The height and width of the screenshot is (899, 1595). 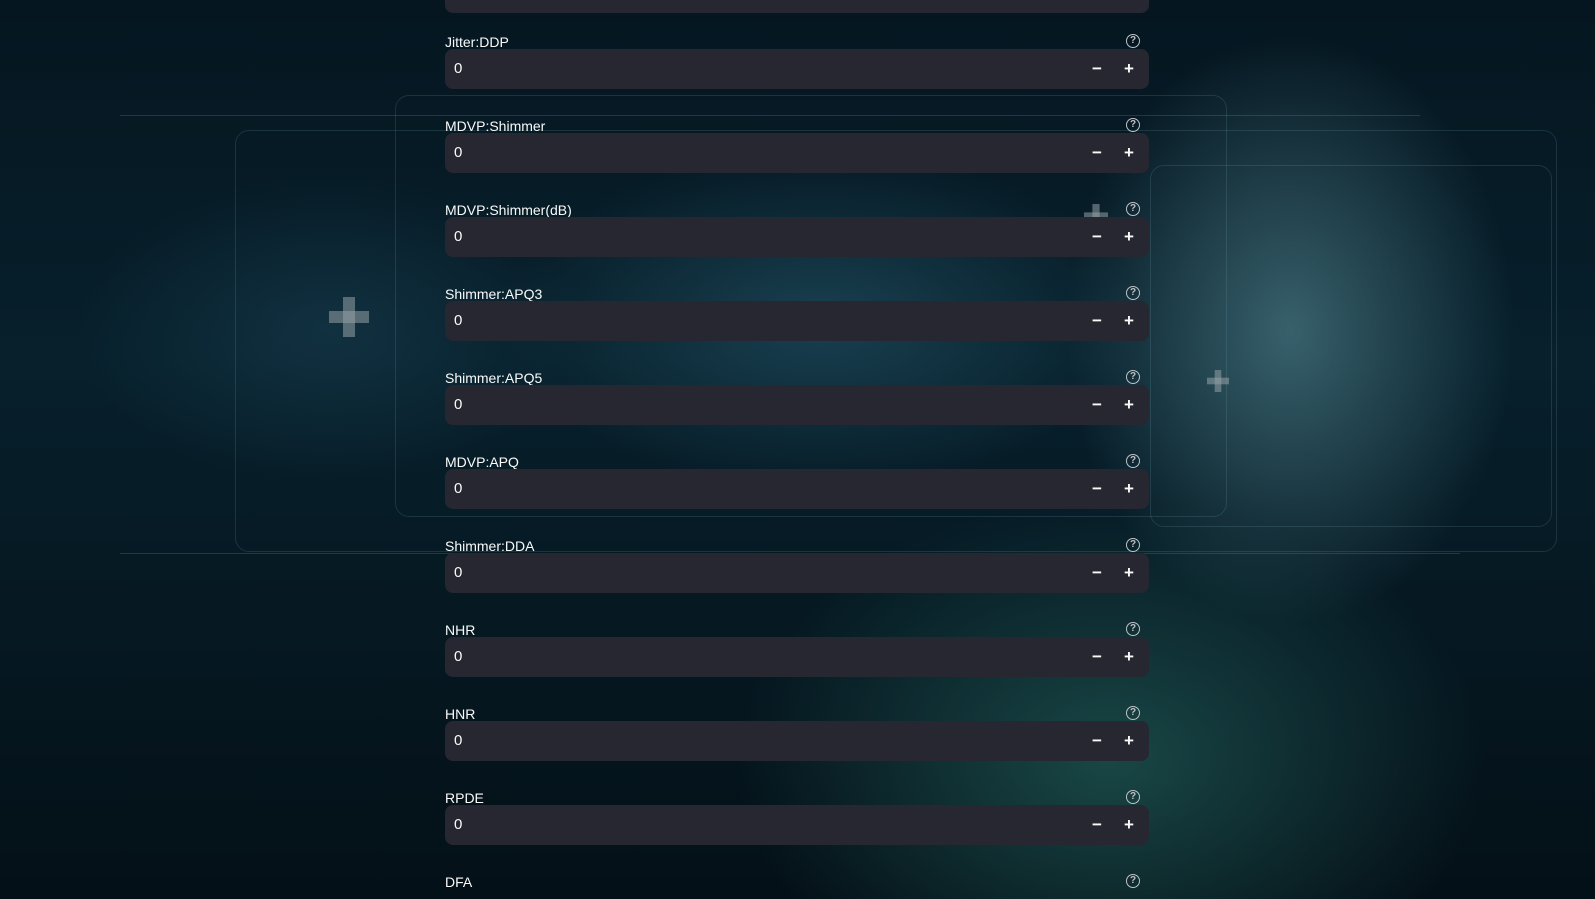 I want to click on field-shimmer-apq3: Shimmer:APQ3 ? 0 − +, so click(x=797, y=327).